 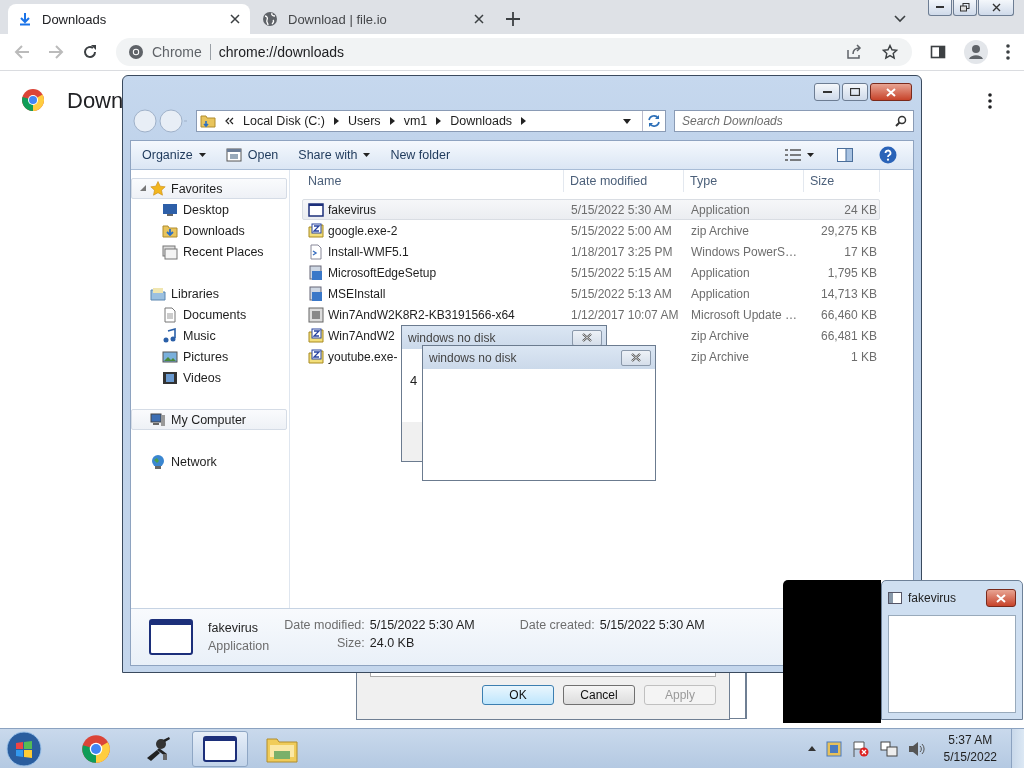 What do you see at coordinates (848, 335) in the screenshot?
I see `size-cell-text: 66,481 KB` at bounding box center [848, 335].